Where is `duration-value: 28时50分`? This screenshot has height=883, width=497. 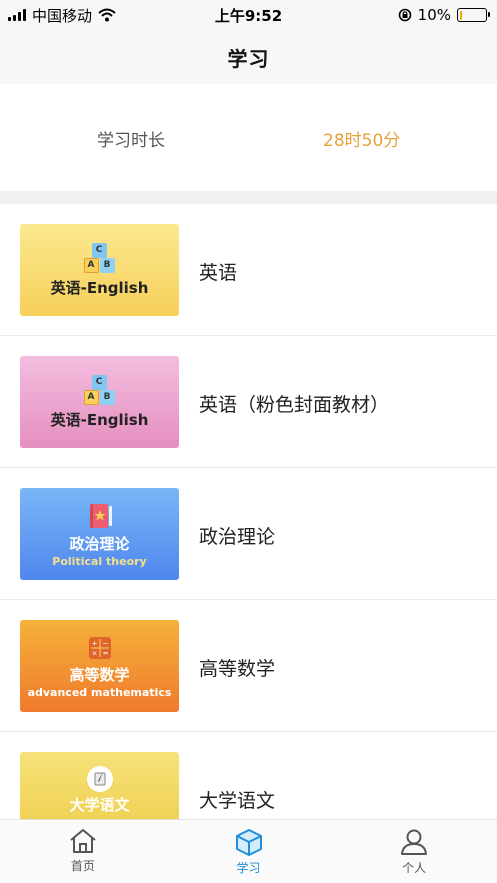 duration-value: 28时50分 is located at coordinates (362, 141).